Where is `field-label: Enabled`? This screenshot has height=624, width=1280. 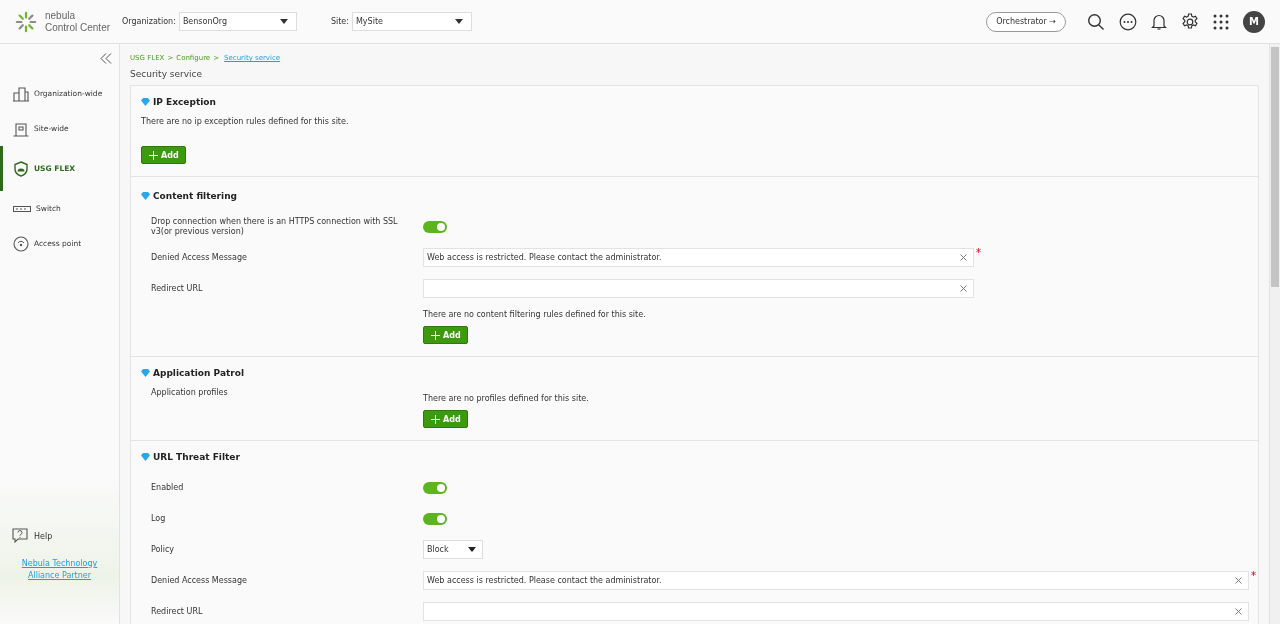 field-label: Enabled is located at coordinates (167, 487).